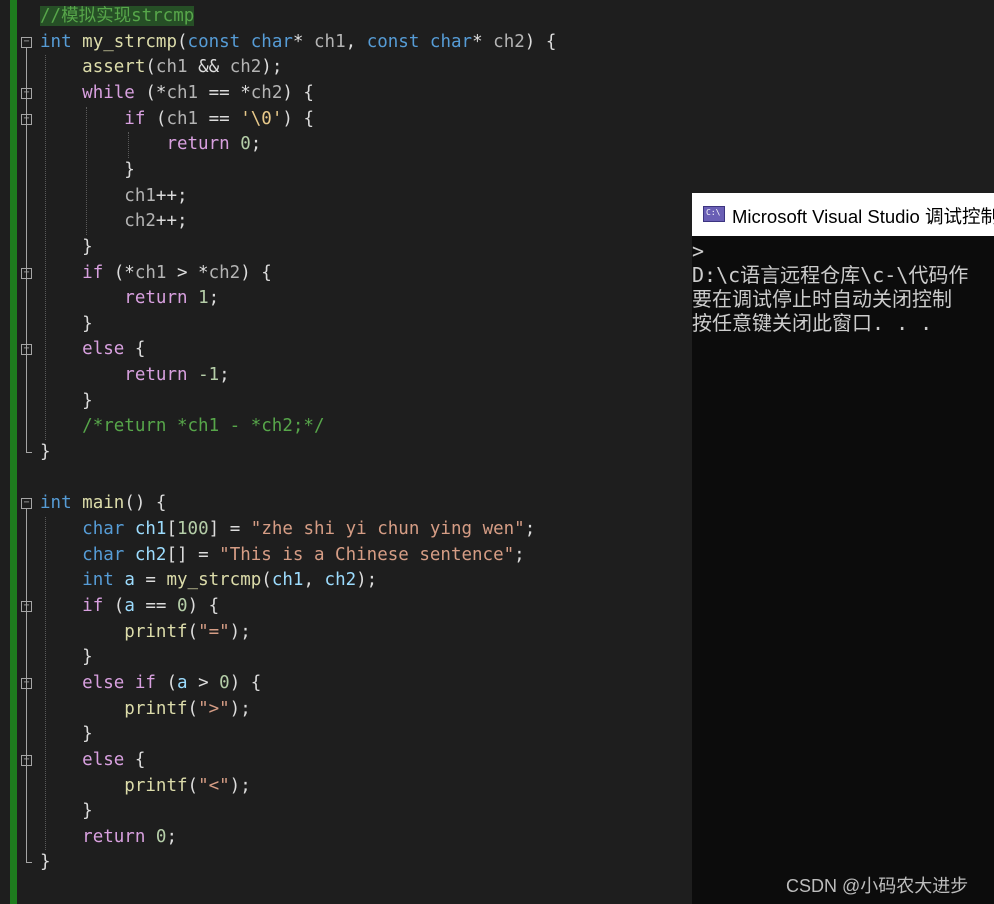  Describe the element at coordinates (177, 93) in the screenshot. I see `code-line: while (*ch1 == *ch2) {` at that location.